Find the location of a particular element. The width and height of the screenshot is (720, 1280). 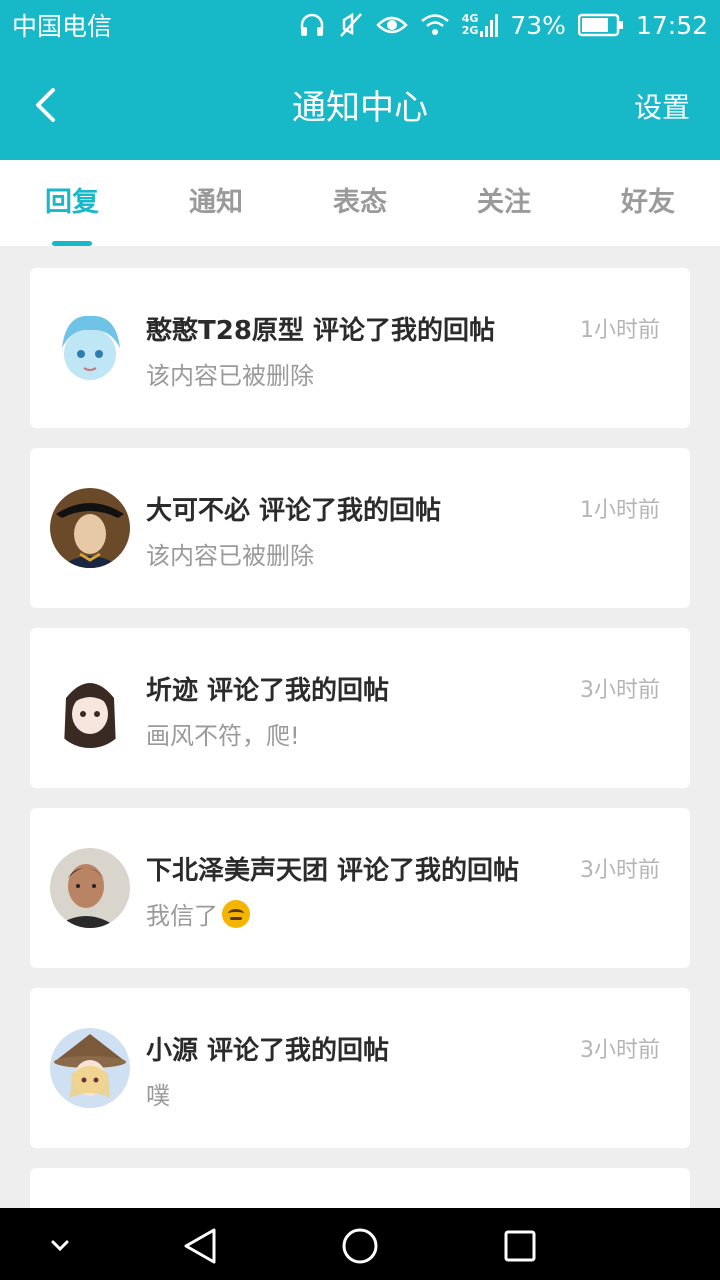

circle-home-icon is located at coordinates (360, 1246).